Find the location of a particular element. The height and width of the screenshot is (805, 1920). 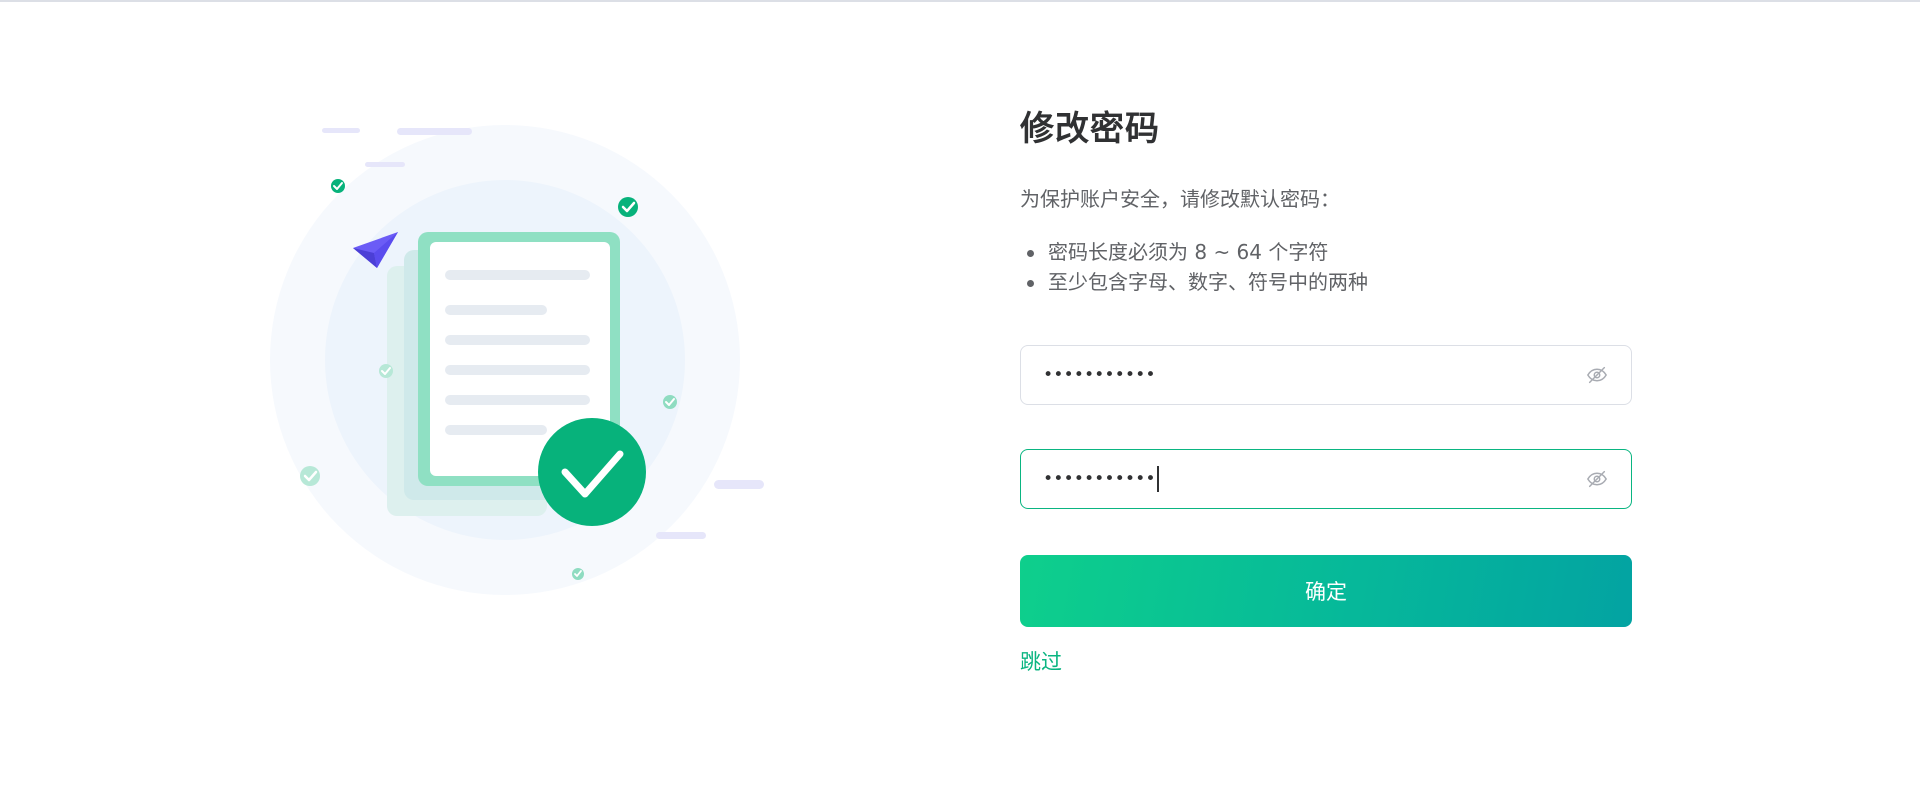

confirm-button: 确定 is located at coordinates (1326, 591).